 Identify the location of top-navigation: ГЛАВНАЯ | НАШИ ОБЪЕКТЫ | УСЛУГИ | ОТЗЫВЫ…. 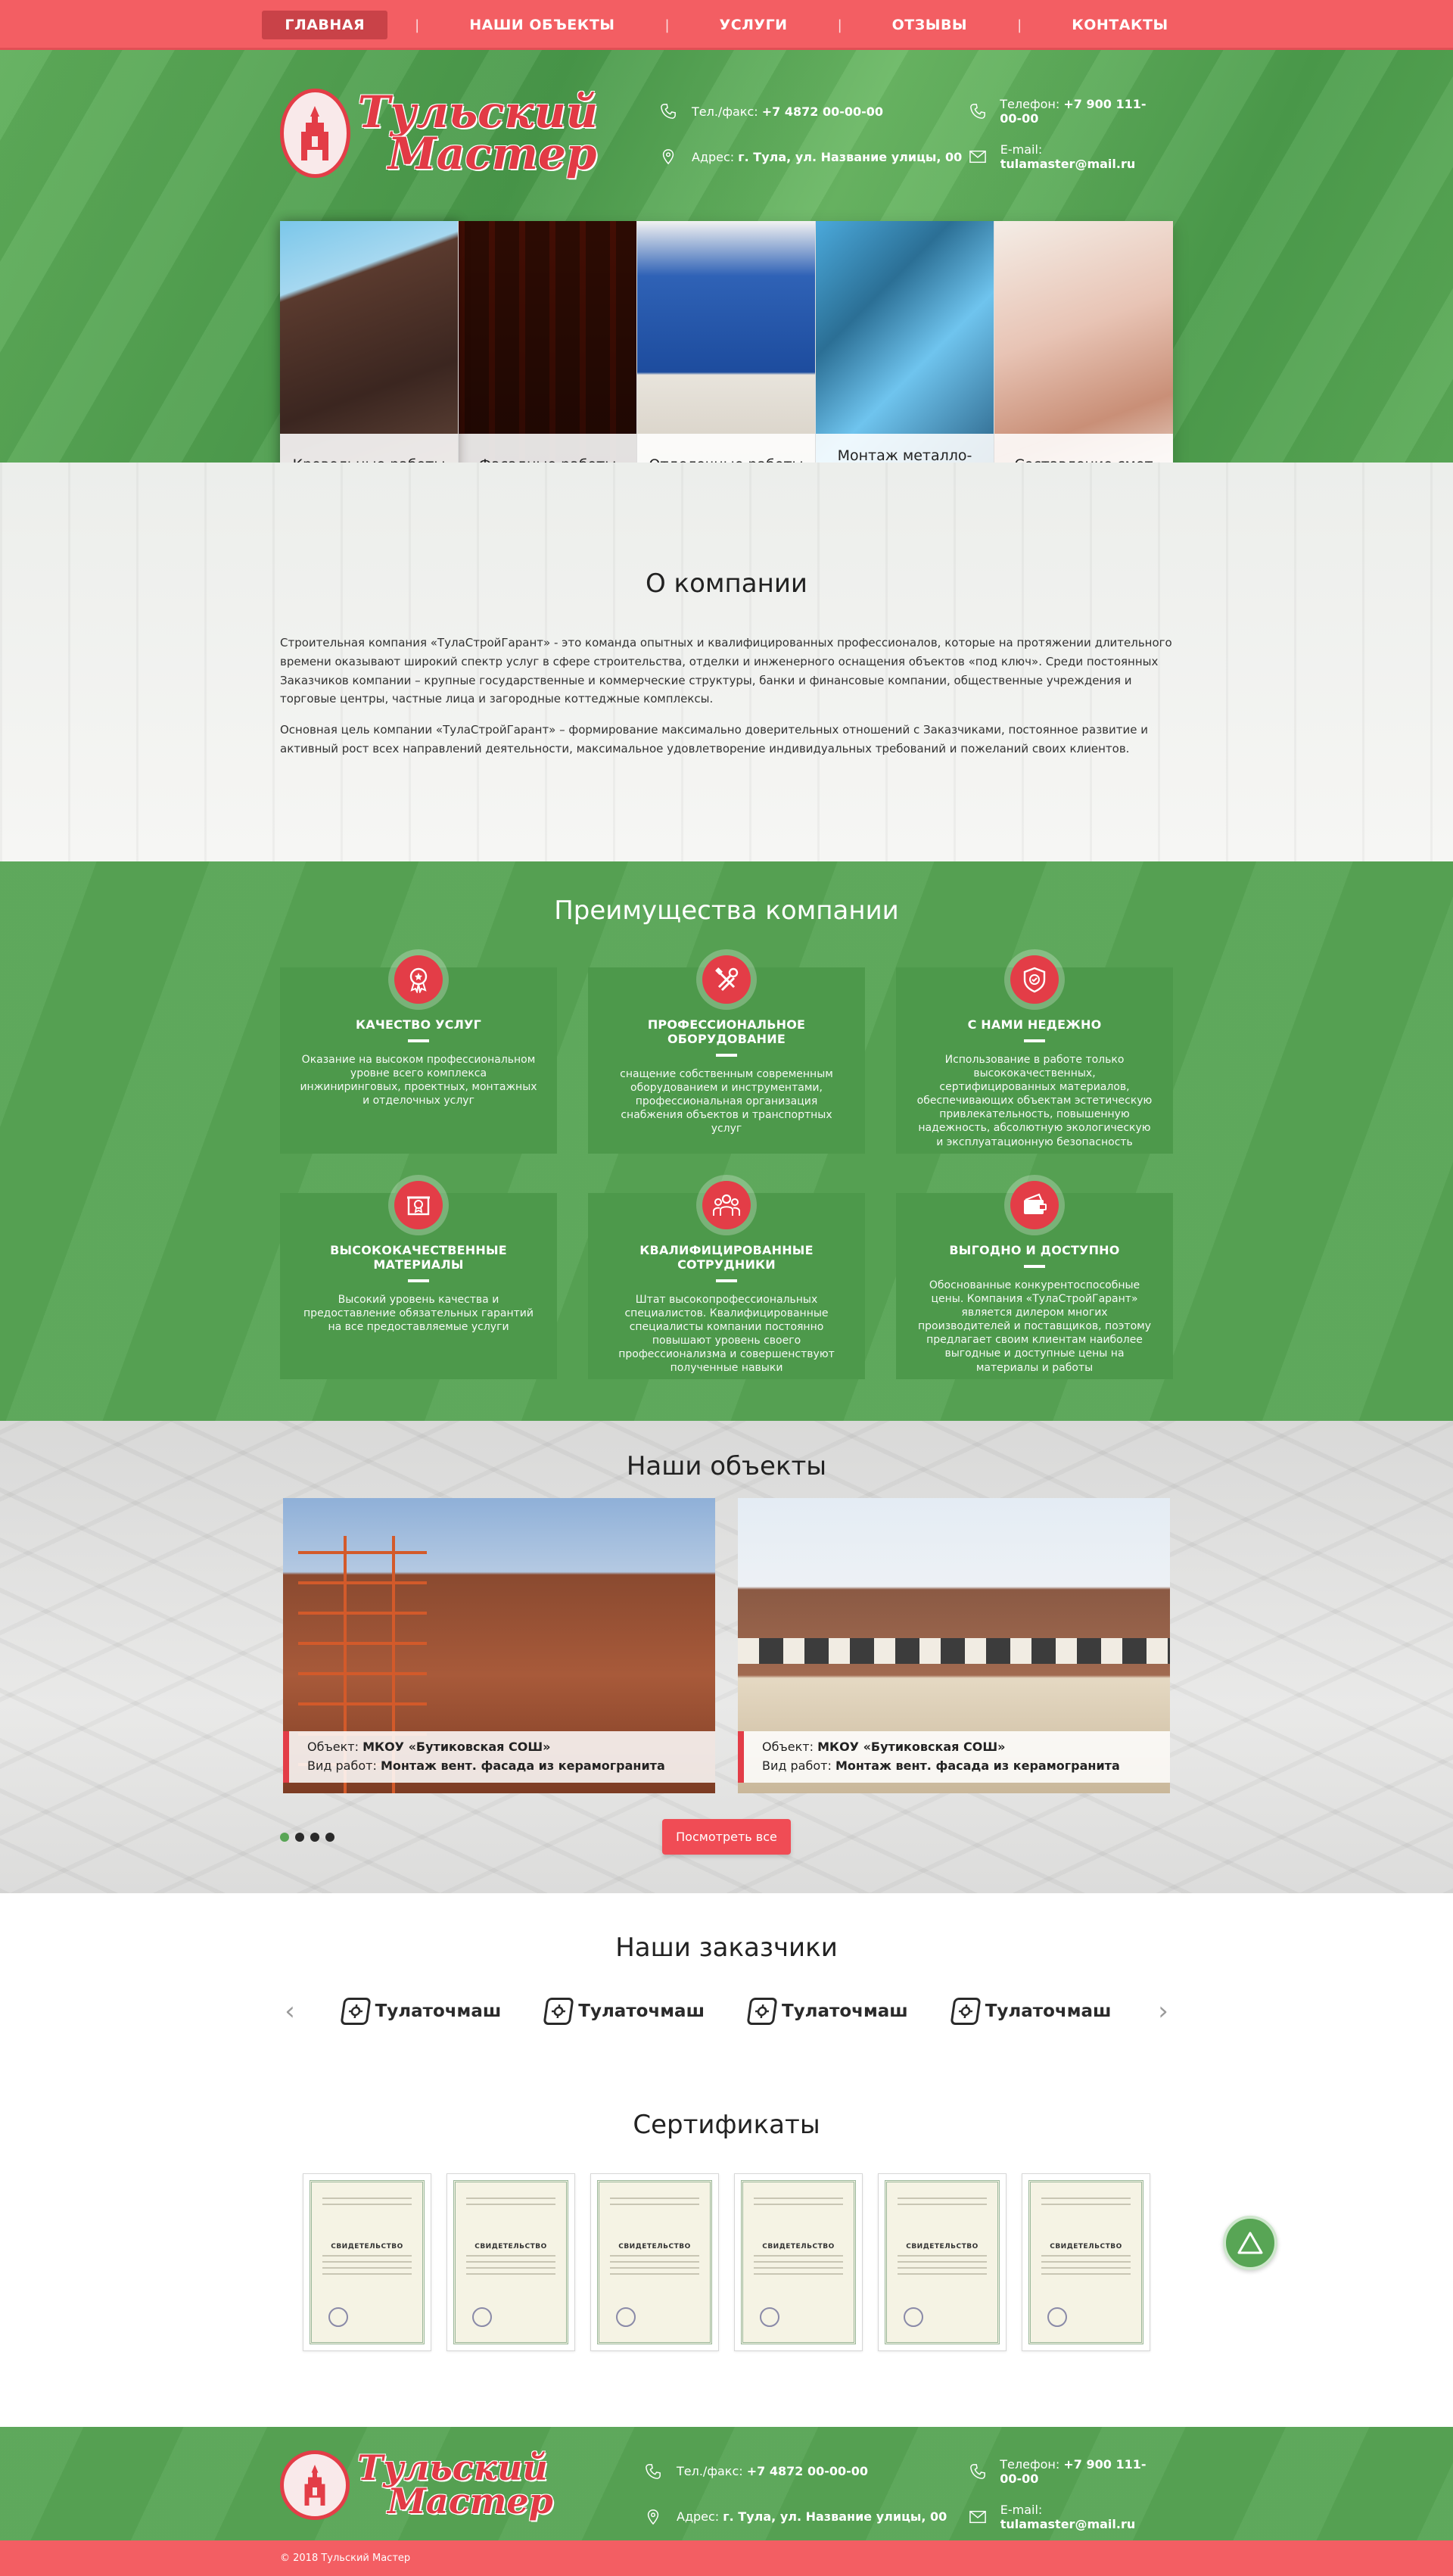
(726, 25).